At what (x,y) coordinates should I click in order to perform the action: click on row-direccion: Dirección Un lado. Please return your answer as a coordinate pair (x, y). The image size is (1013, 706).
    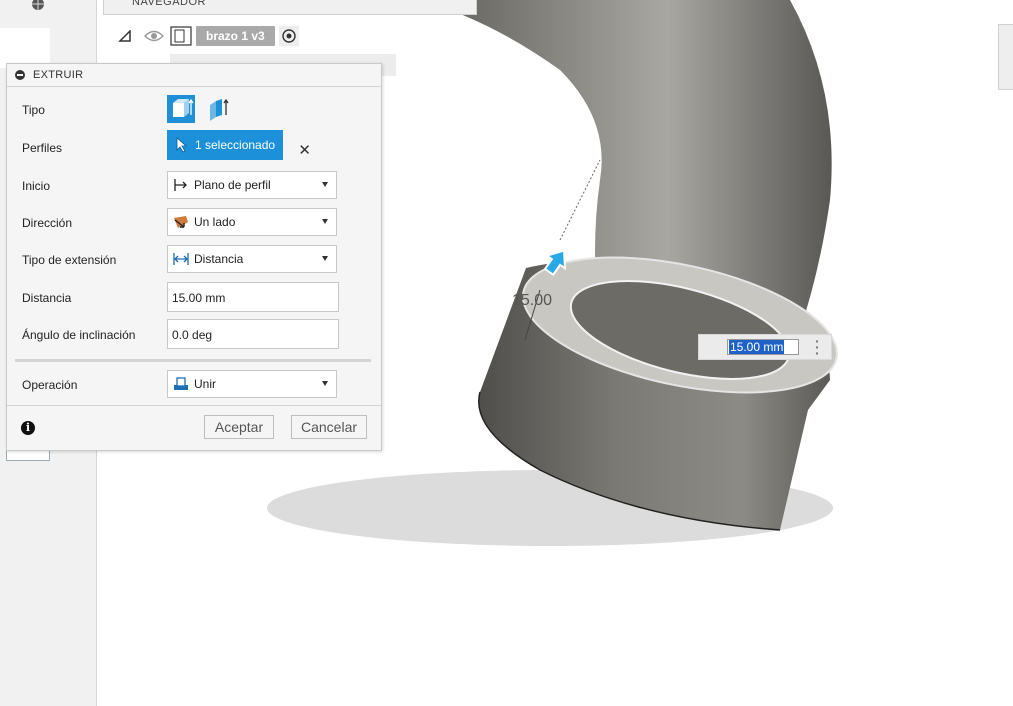
    Looking at the image, I should click on (194, 223).